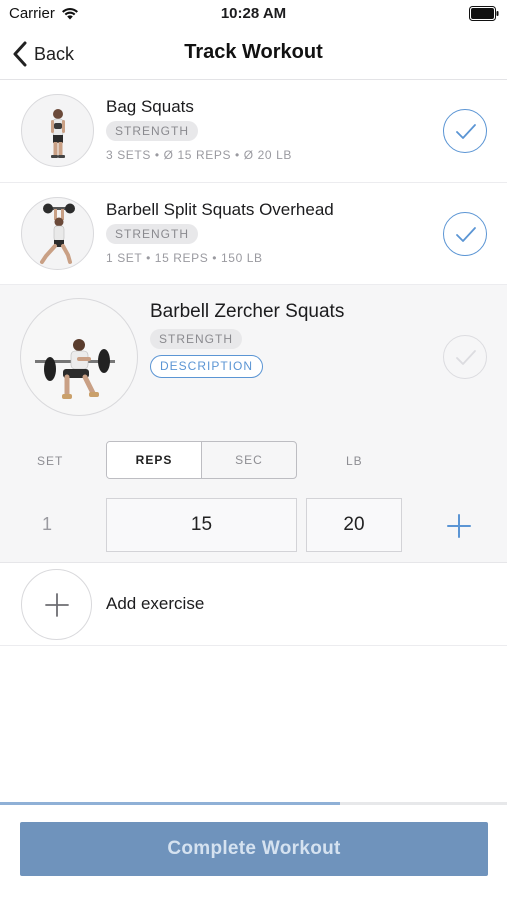 This screenshot has height=900, width=507. Describe the element at coordinates (459, 526) in the screenshot. I see `add-set-icon` at that location.